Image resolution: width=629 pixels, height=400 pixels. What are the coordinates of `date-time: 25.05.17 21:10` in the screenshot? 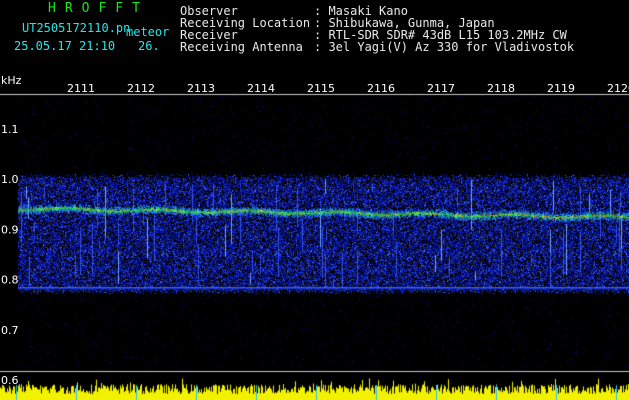 It's located at (65, 46).